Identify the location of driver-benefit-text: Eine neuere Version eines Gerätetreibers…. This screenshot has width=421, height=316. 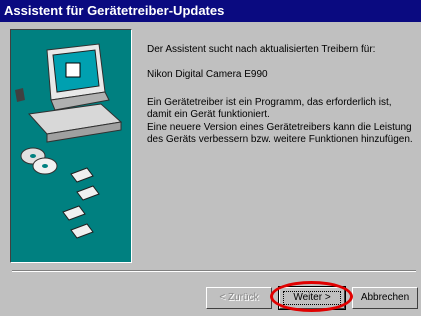
(280, 133).